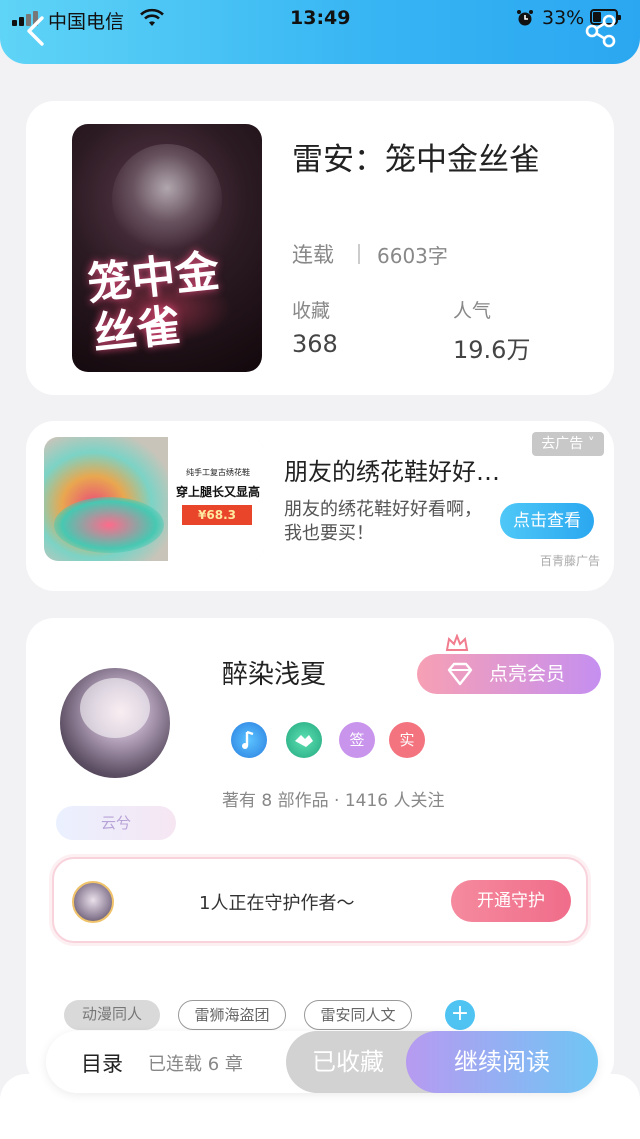 Image resolution: width=640 pixels, height=1139 pixels. What do you see at coordinates (315, 344) in the screenshot?
I see `favorites-value: 368` at bounding box center [315, 344].